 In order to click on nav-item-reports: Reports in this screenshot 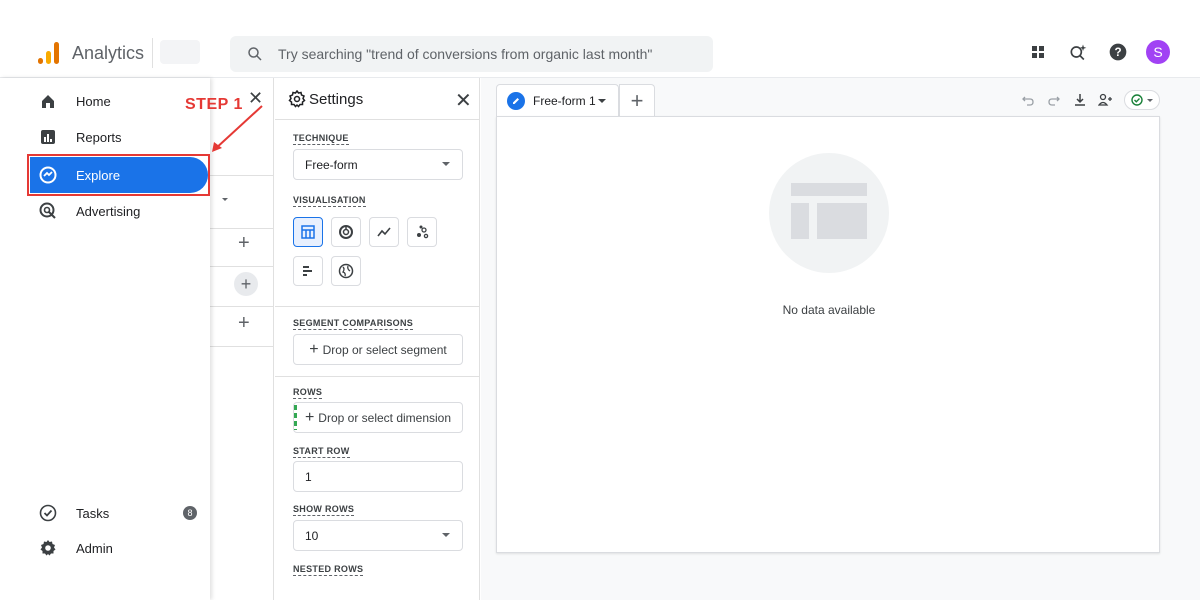, I will do `click(119, 137)`.